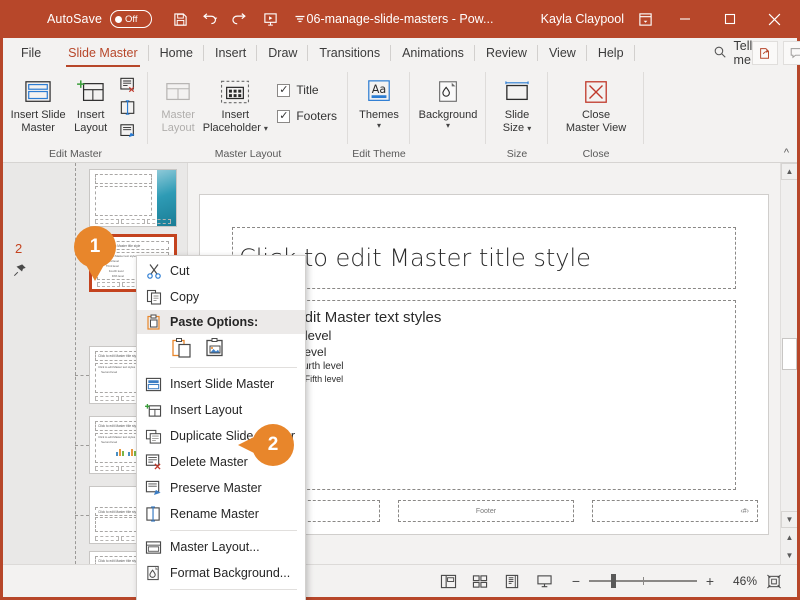  What do you see at coordinates (221, 271) in the screenshot?
I see `context-menu-item-cut: Cut` at bounding box center [221, 271].